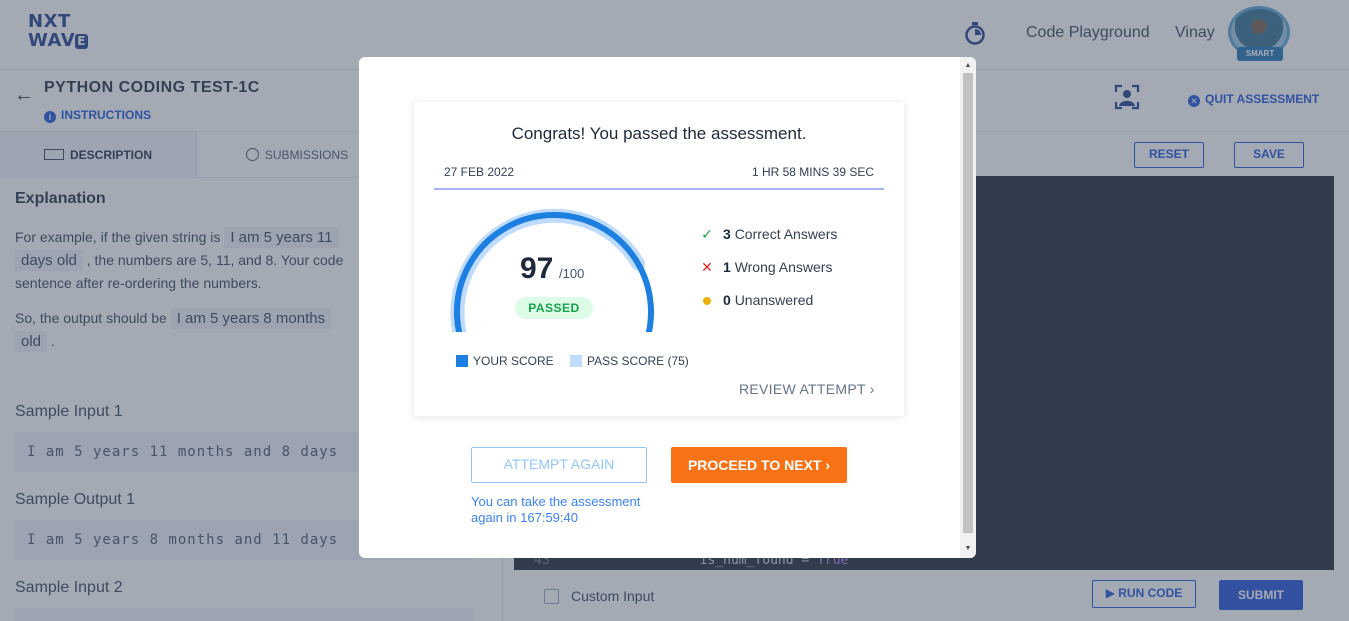 The height and width of the screenshot is (621, 1349). I want to click on legend-swatch-pass, so click(576, 361).